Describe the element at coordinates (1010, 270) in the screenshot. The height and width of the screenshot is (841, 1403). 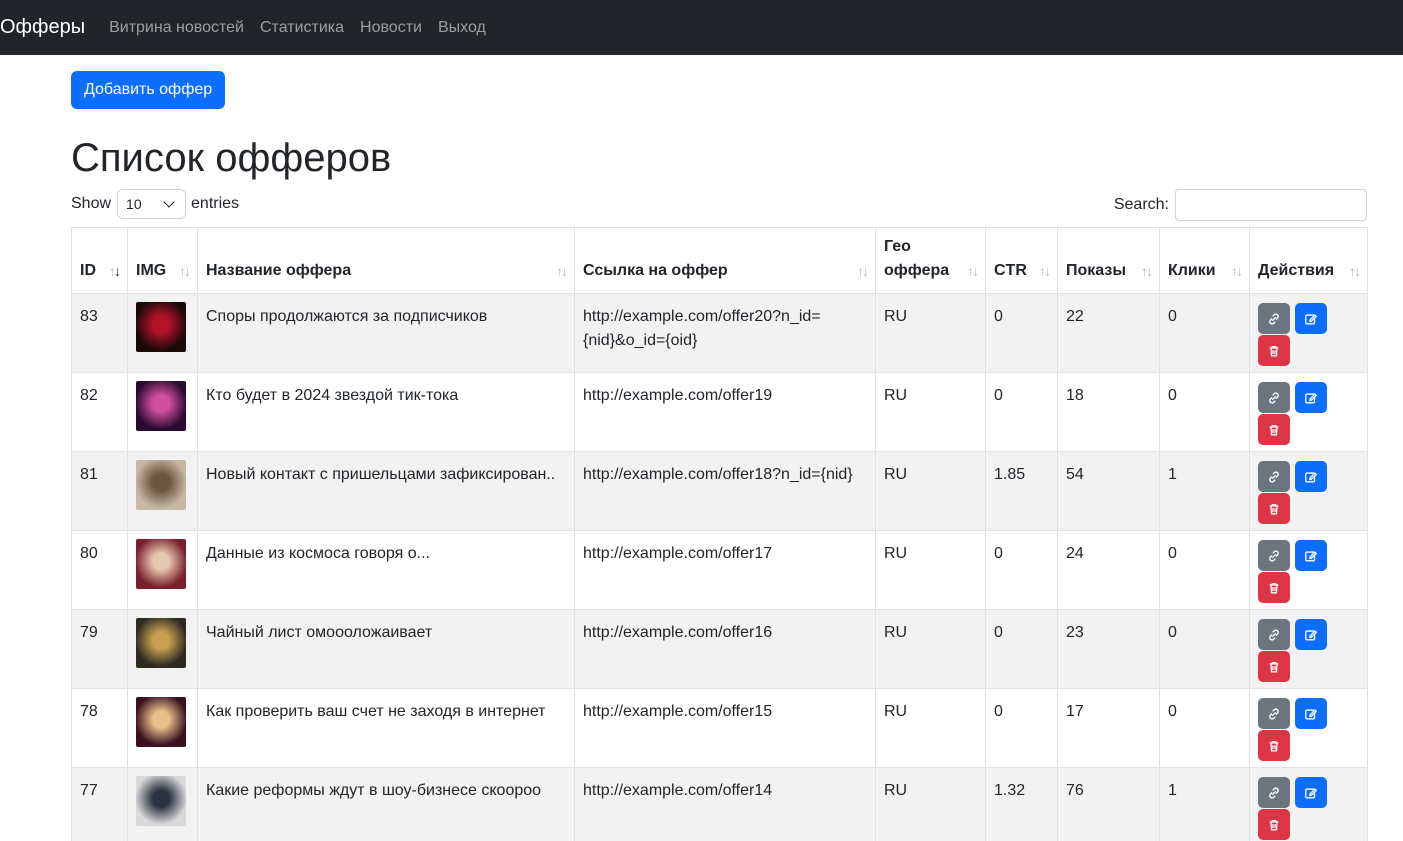
I see `col-header-label: CTR` at that location.